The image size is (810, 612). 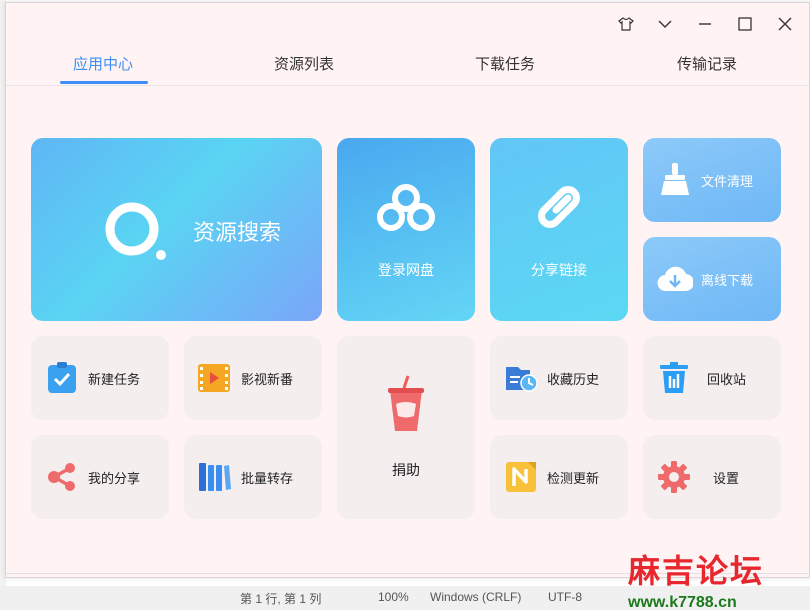 What do you see at coordinates (705, 24) in the screenshot?
I see `minimize-icon` at bounding box center [705, 24].